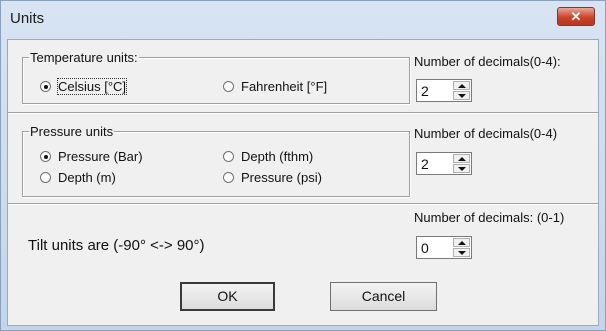  I want to click on depth-m-label: Depth (m), so click(87, 177).